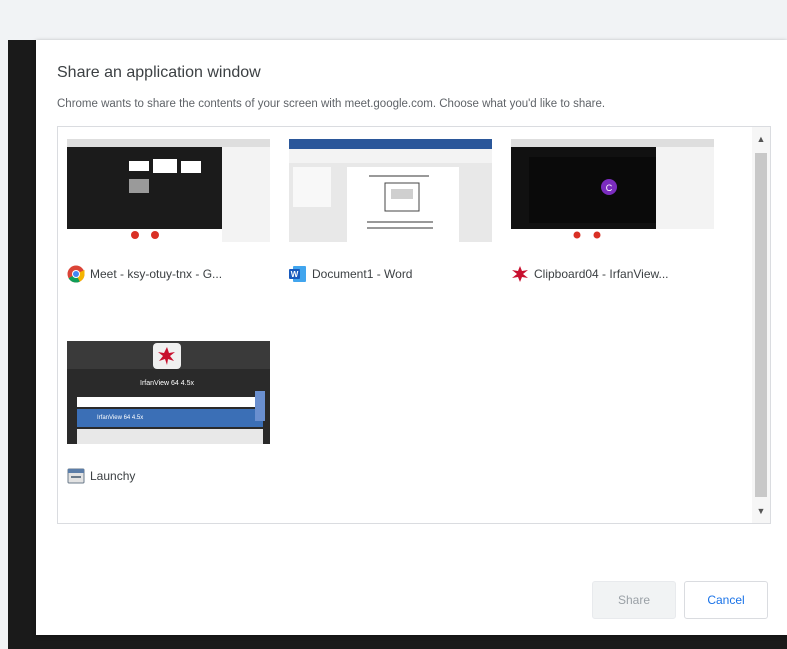  What do you see at coordinates (168, 392) in the screenshot?
I see `window-thumbnail: IrfanView 64 4.5x IrfanView 64 4.5x` at bounding box center [168, 392].